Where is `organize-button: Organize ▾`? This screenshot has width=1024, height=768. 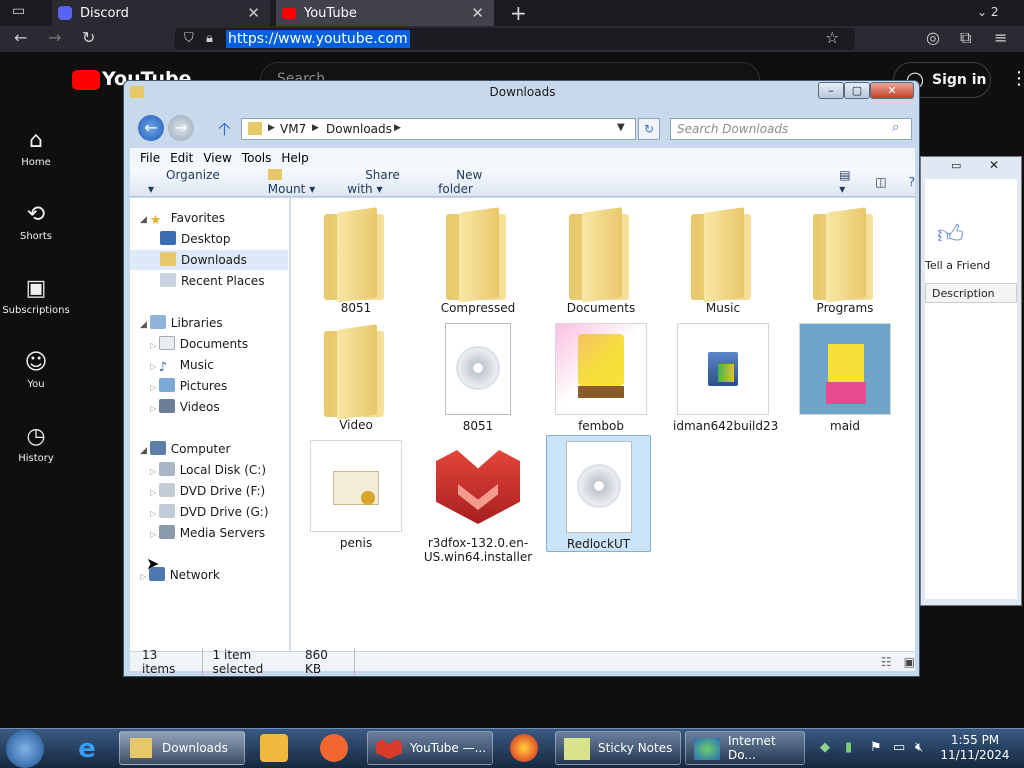 organize-button: Organize ▾ is located at coordinates (184, 182).